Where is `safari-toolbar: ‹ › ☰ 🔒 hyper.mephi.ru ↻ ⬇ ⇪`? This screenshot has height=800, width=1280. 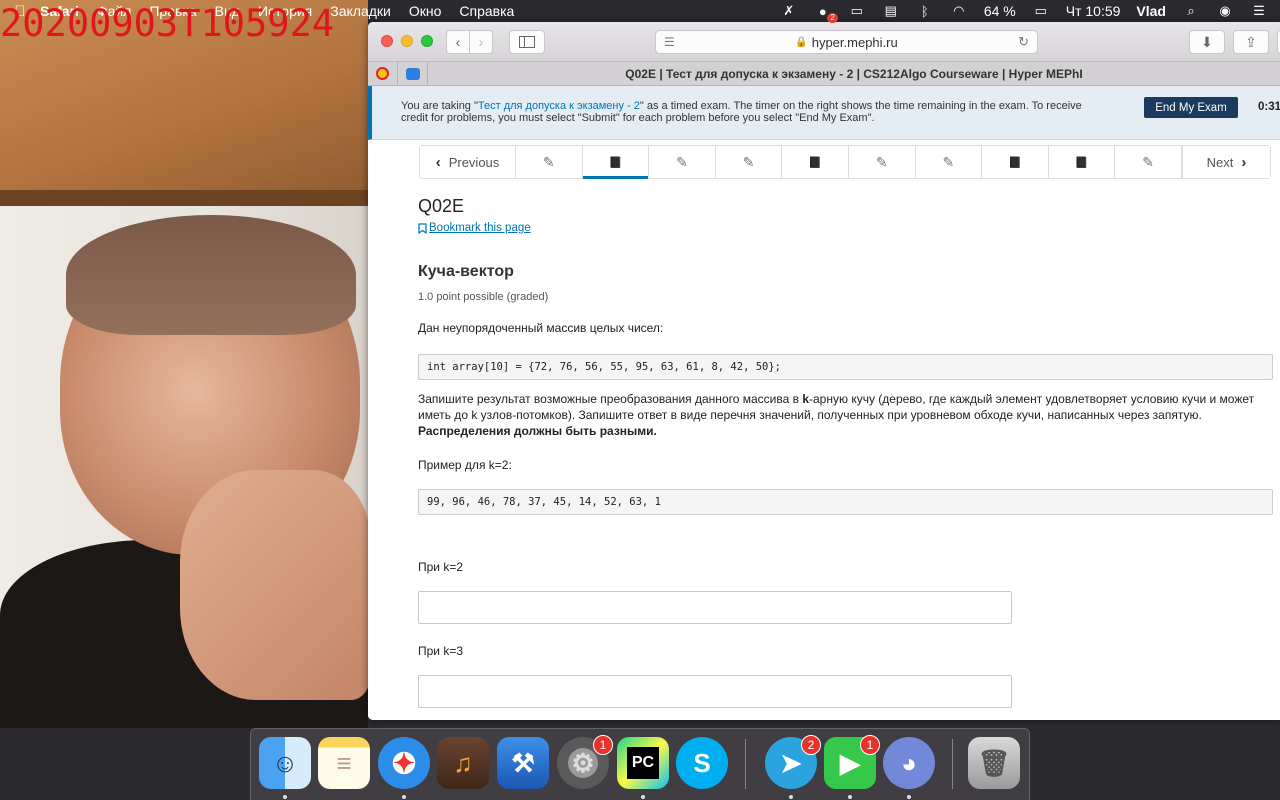
safari-toolbar: ‹ › ☰ 🔒 hyper.mephi.ru ↻ ⬇ ⇪ is located at coordinates (824, 42).